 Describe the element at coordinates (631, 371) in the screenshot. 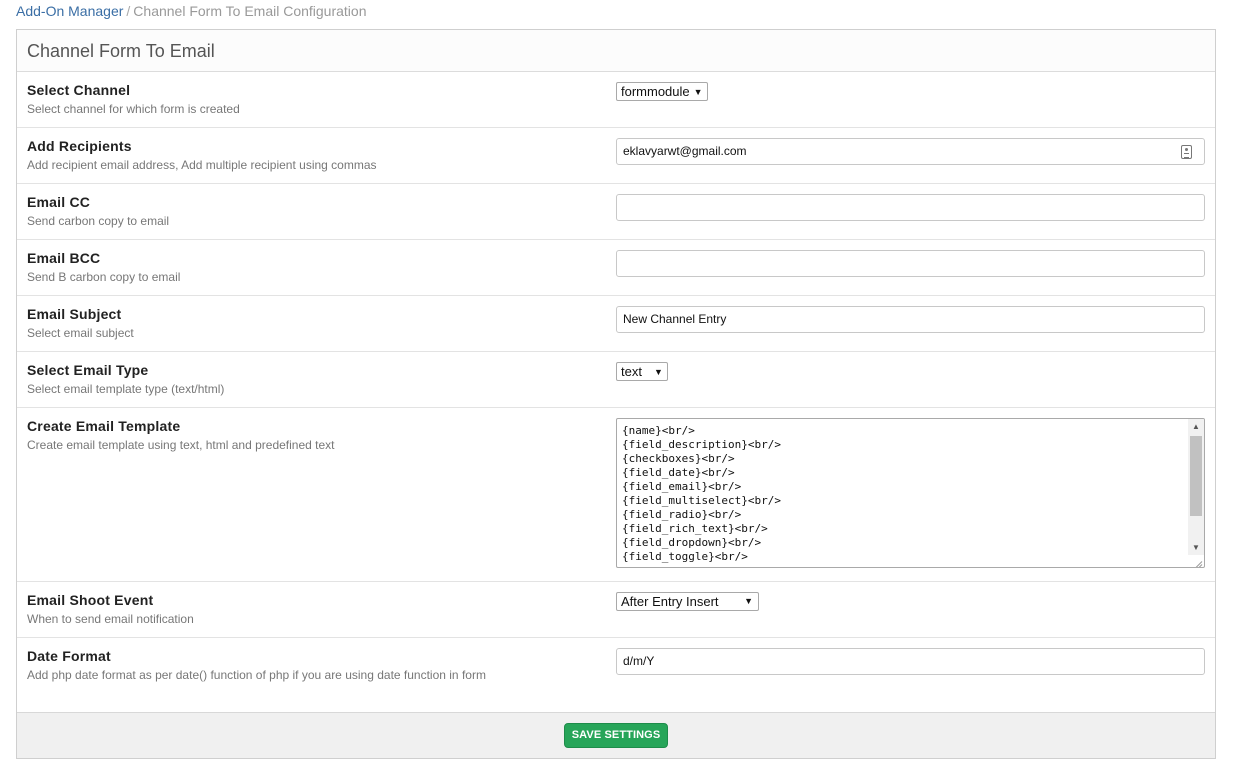

I see `email-type-value: text` at that location.